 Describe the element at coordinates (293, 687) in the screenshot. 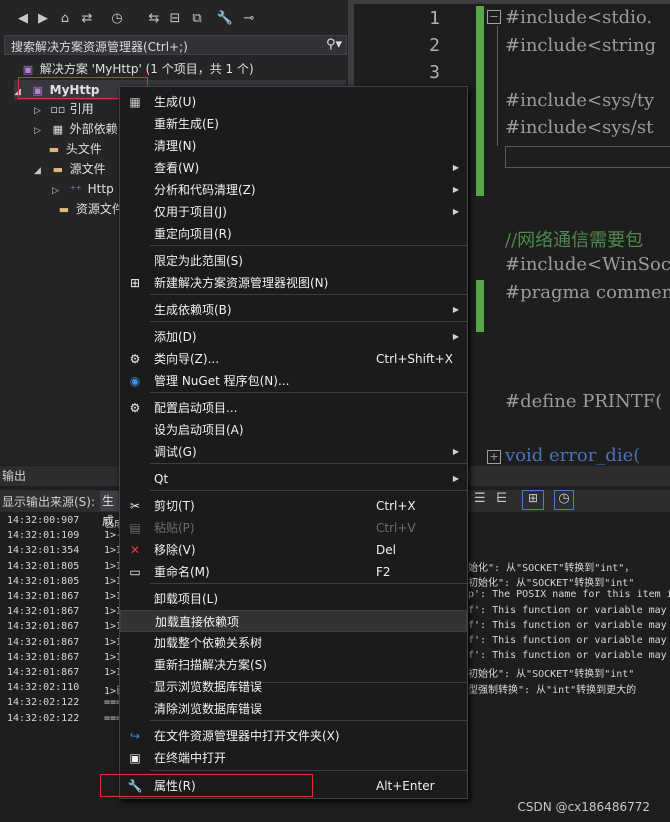

I see `menu-item: 显示浏览数据库错误` at that location.